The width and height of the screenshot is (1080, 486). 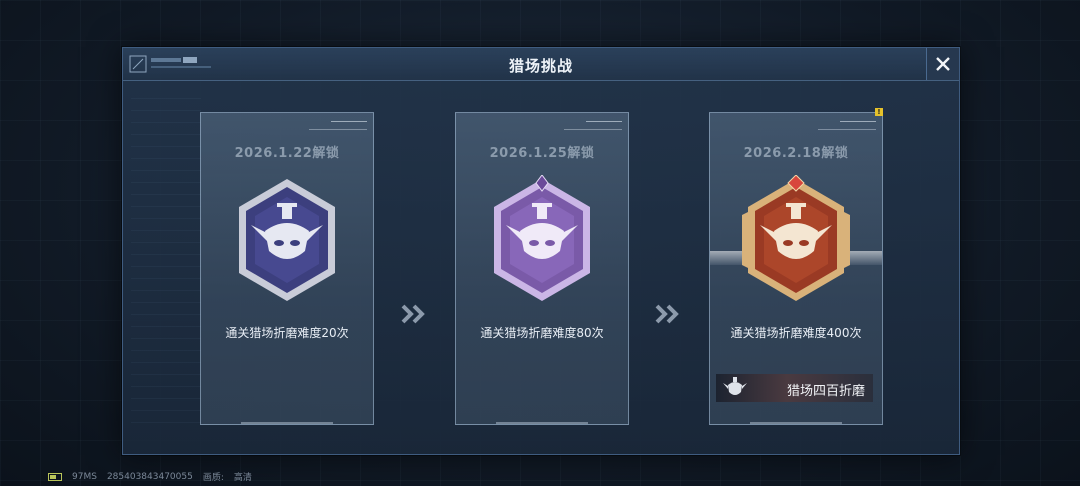 What do you see at coordinates (542, 153) in the screenshot?
I see `unlock-date: 2026.1.25解锁` at bounding box center [542, 153].